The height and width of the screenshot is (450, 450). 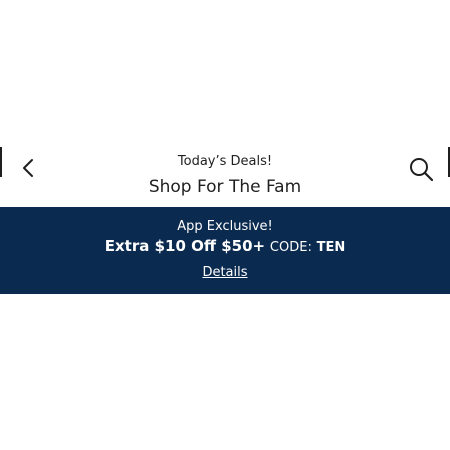 I want to click on promo-code: TEN, so click(x=331, y=247).